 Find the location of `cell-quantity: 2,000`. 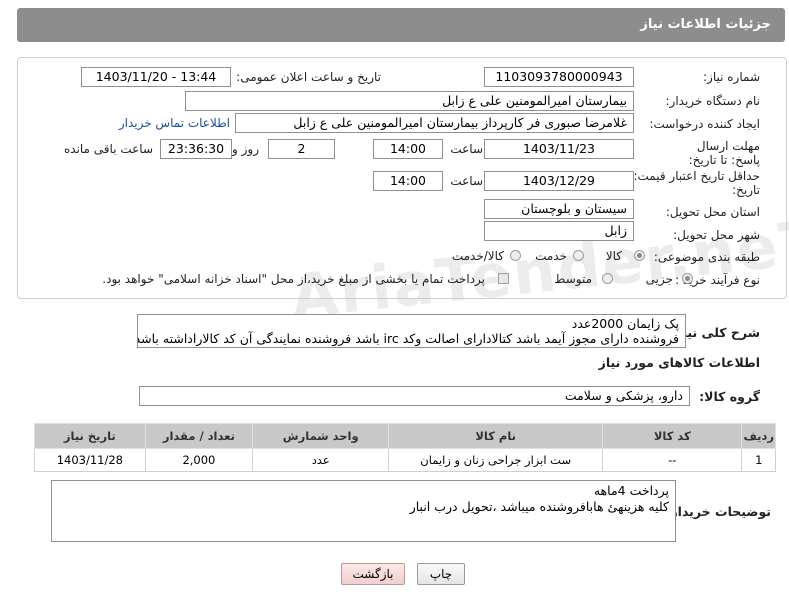

cell-quantity: 2,000 is located at coordinates (199, 460).